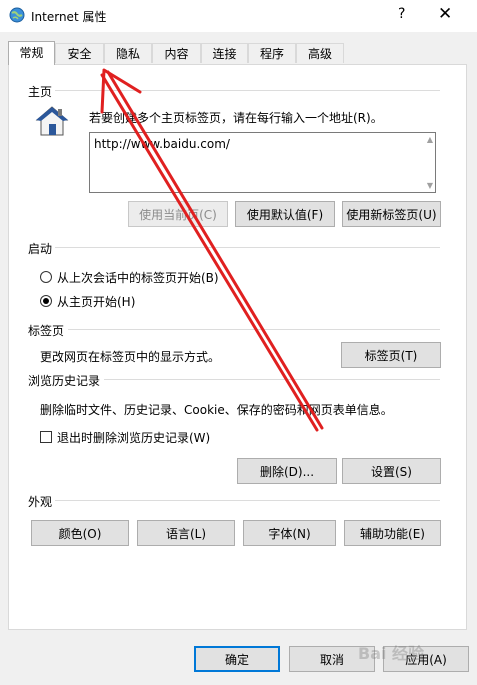  What do you see at coordinates (162, 144) in the screenshot?
I see `home-url-value: http://www.baidu.com/` at bounding box center [162, 144].